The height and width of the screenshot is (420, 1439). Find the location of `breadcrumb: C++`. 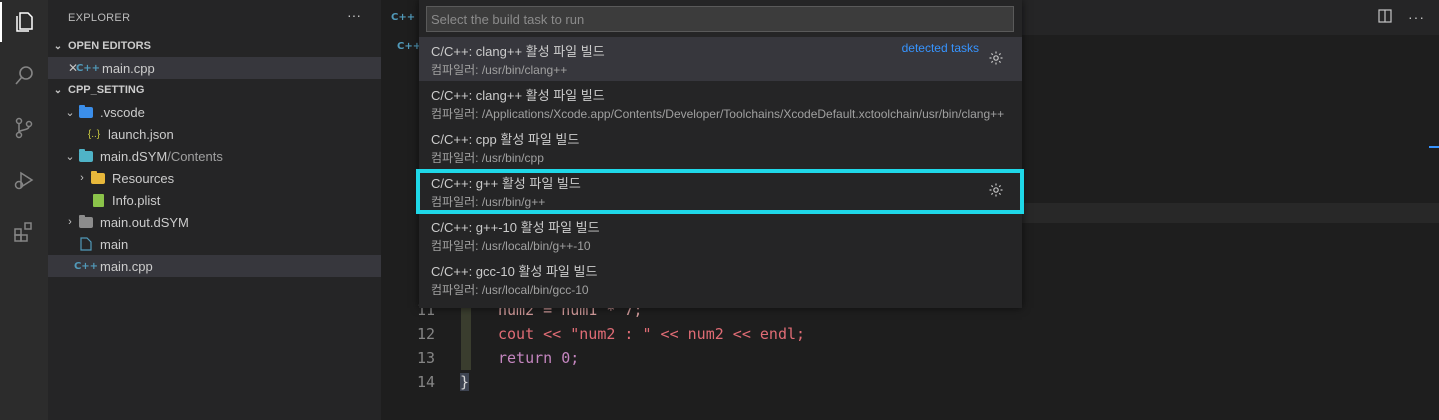

breadcrumb: C++ is located at coordinates (409, 46).